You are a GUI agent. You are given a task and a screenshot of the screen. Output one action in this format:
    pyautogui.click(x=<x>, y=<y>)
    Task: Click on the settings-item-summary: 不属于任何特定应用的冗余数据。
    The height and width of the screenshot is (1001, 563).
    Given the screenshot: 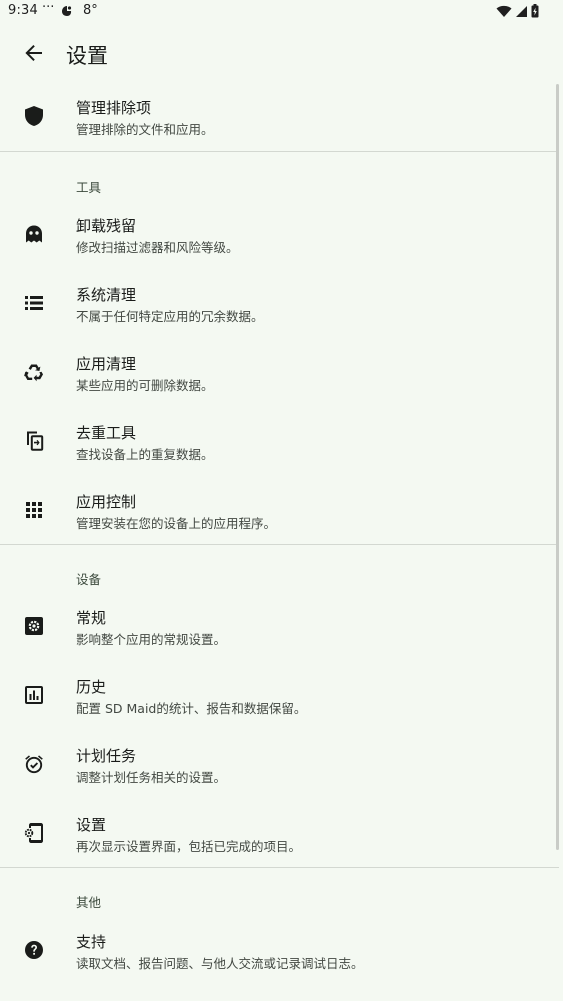 What is the action you would take?
    pyautogui.click(x=170, y=316)
    